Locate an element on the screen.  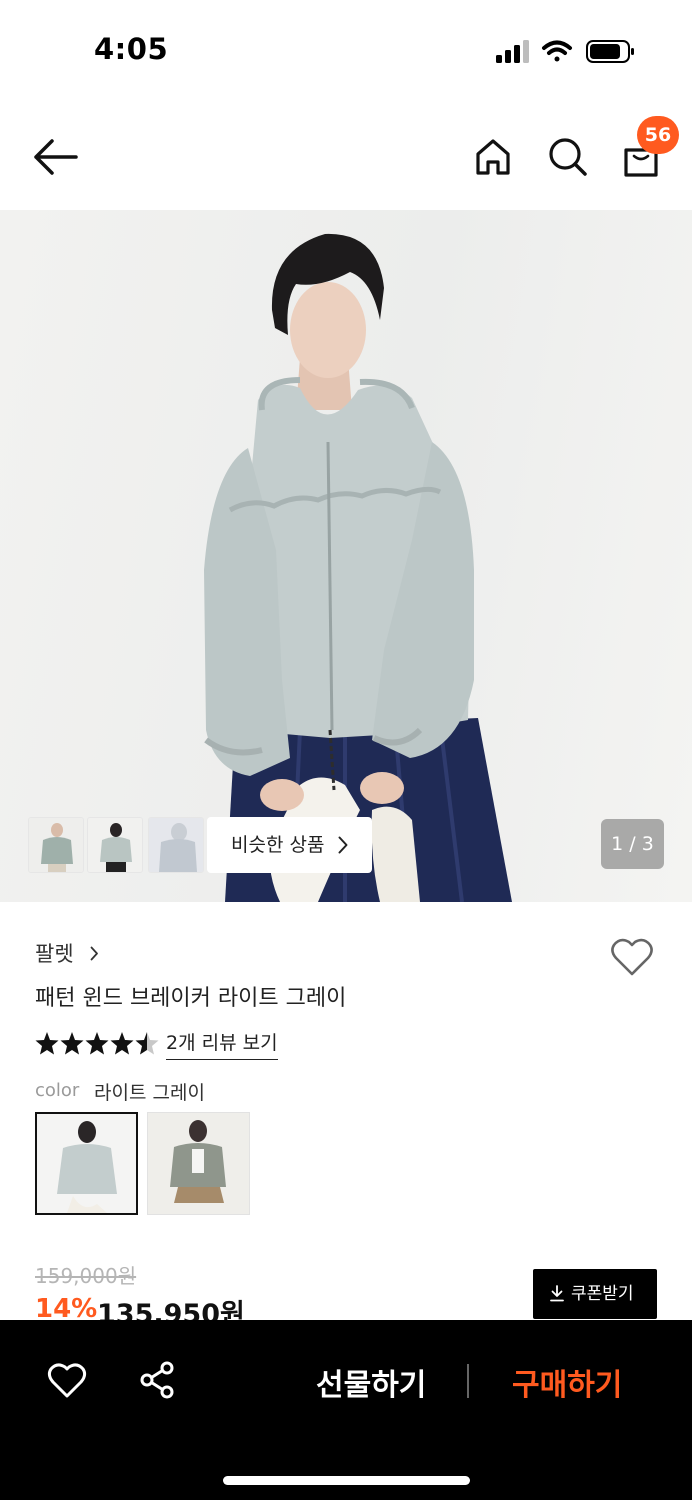
cart-count-badge: 56 is located at coordinates (658, 135).